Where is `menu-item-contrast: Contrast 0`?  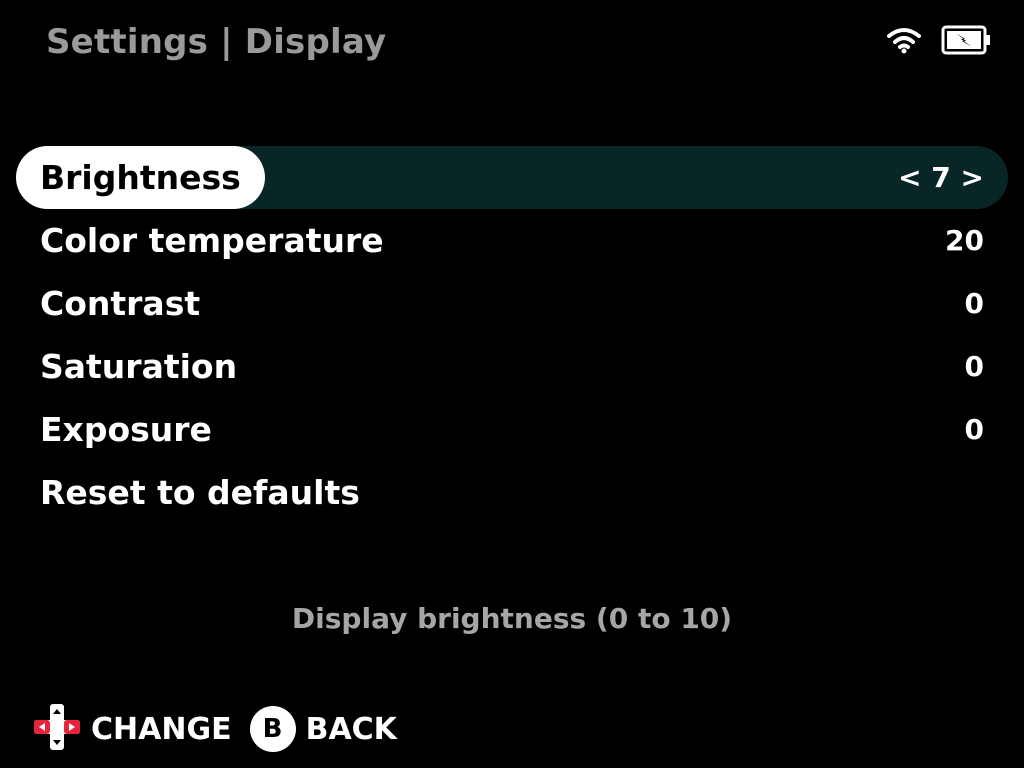 menu-item-contrast: Contrast 0 is located at coordinates (512, 303).